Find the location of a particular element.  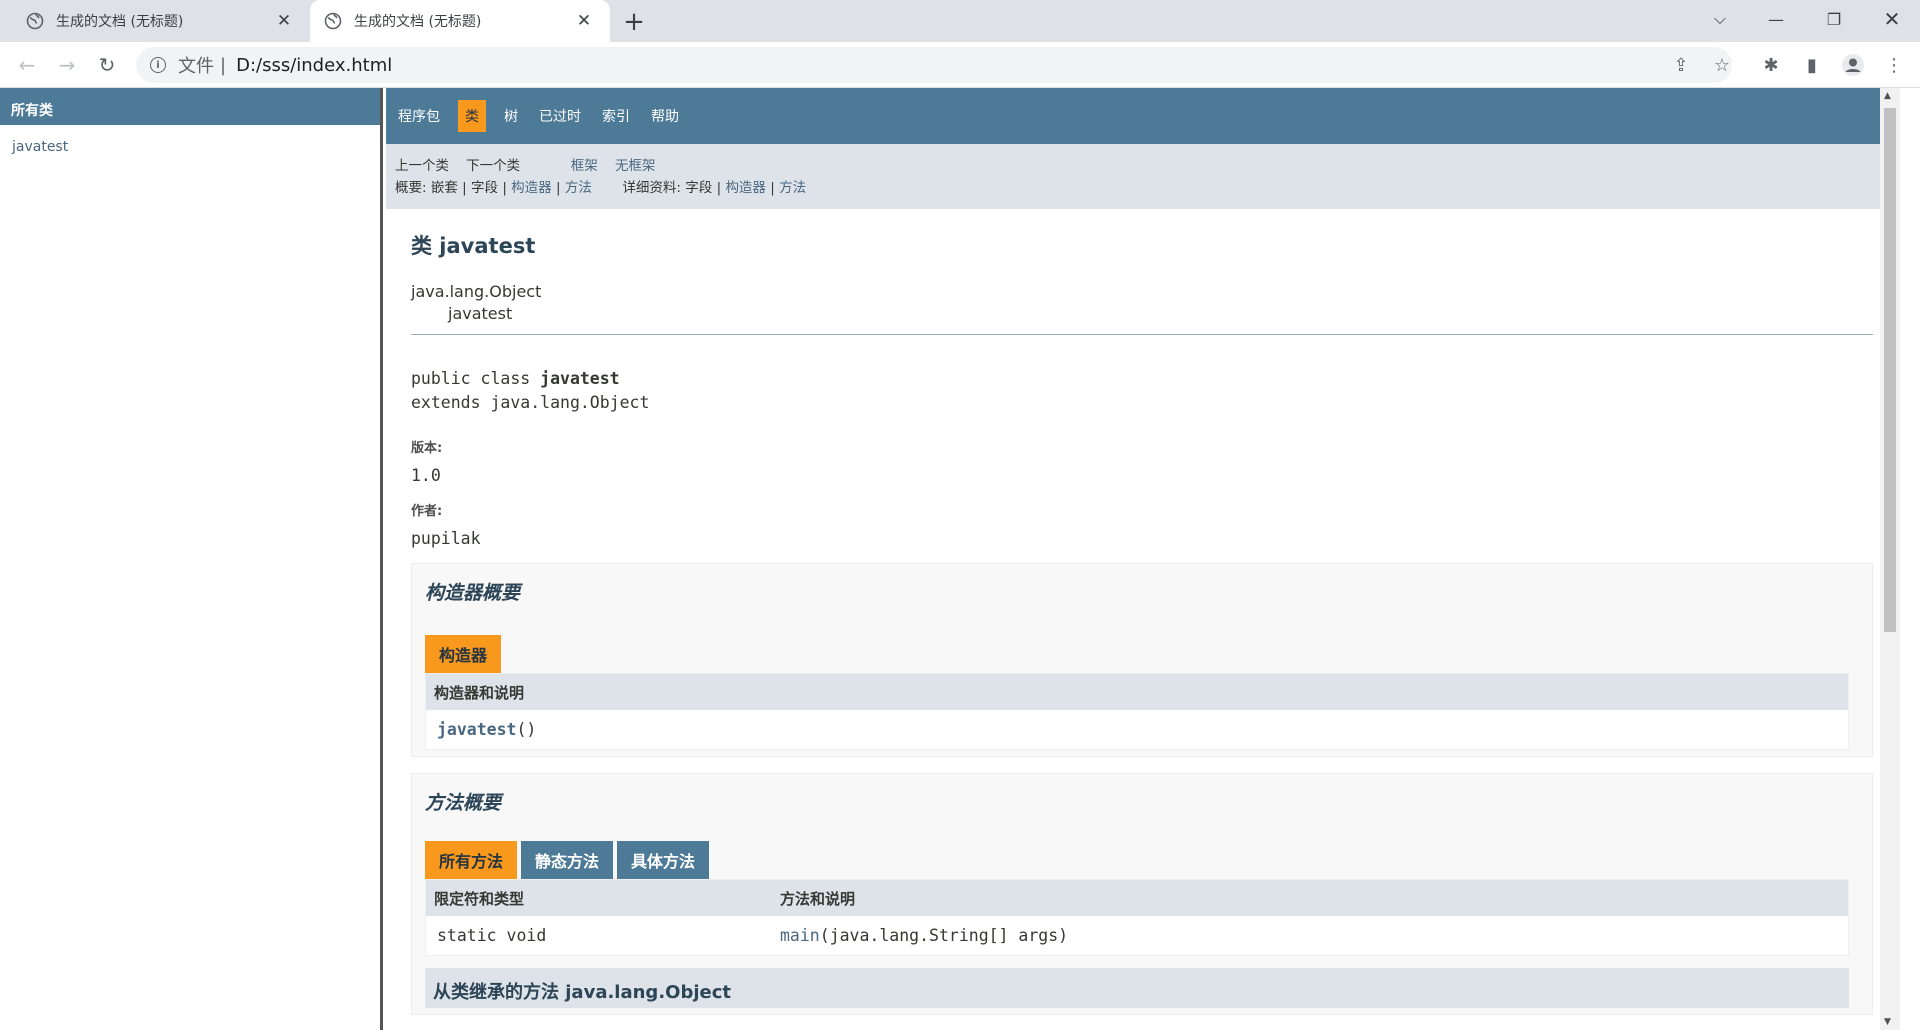

new-tab-button: + is located at coordinates (634, 22).